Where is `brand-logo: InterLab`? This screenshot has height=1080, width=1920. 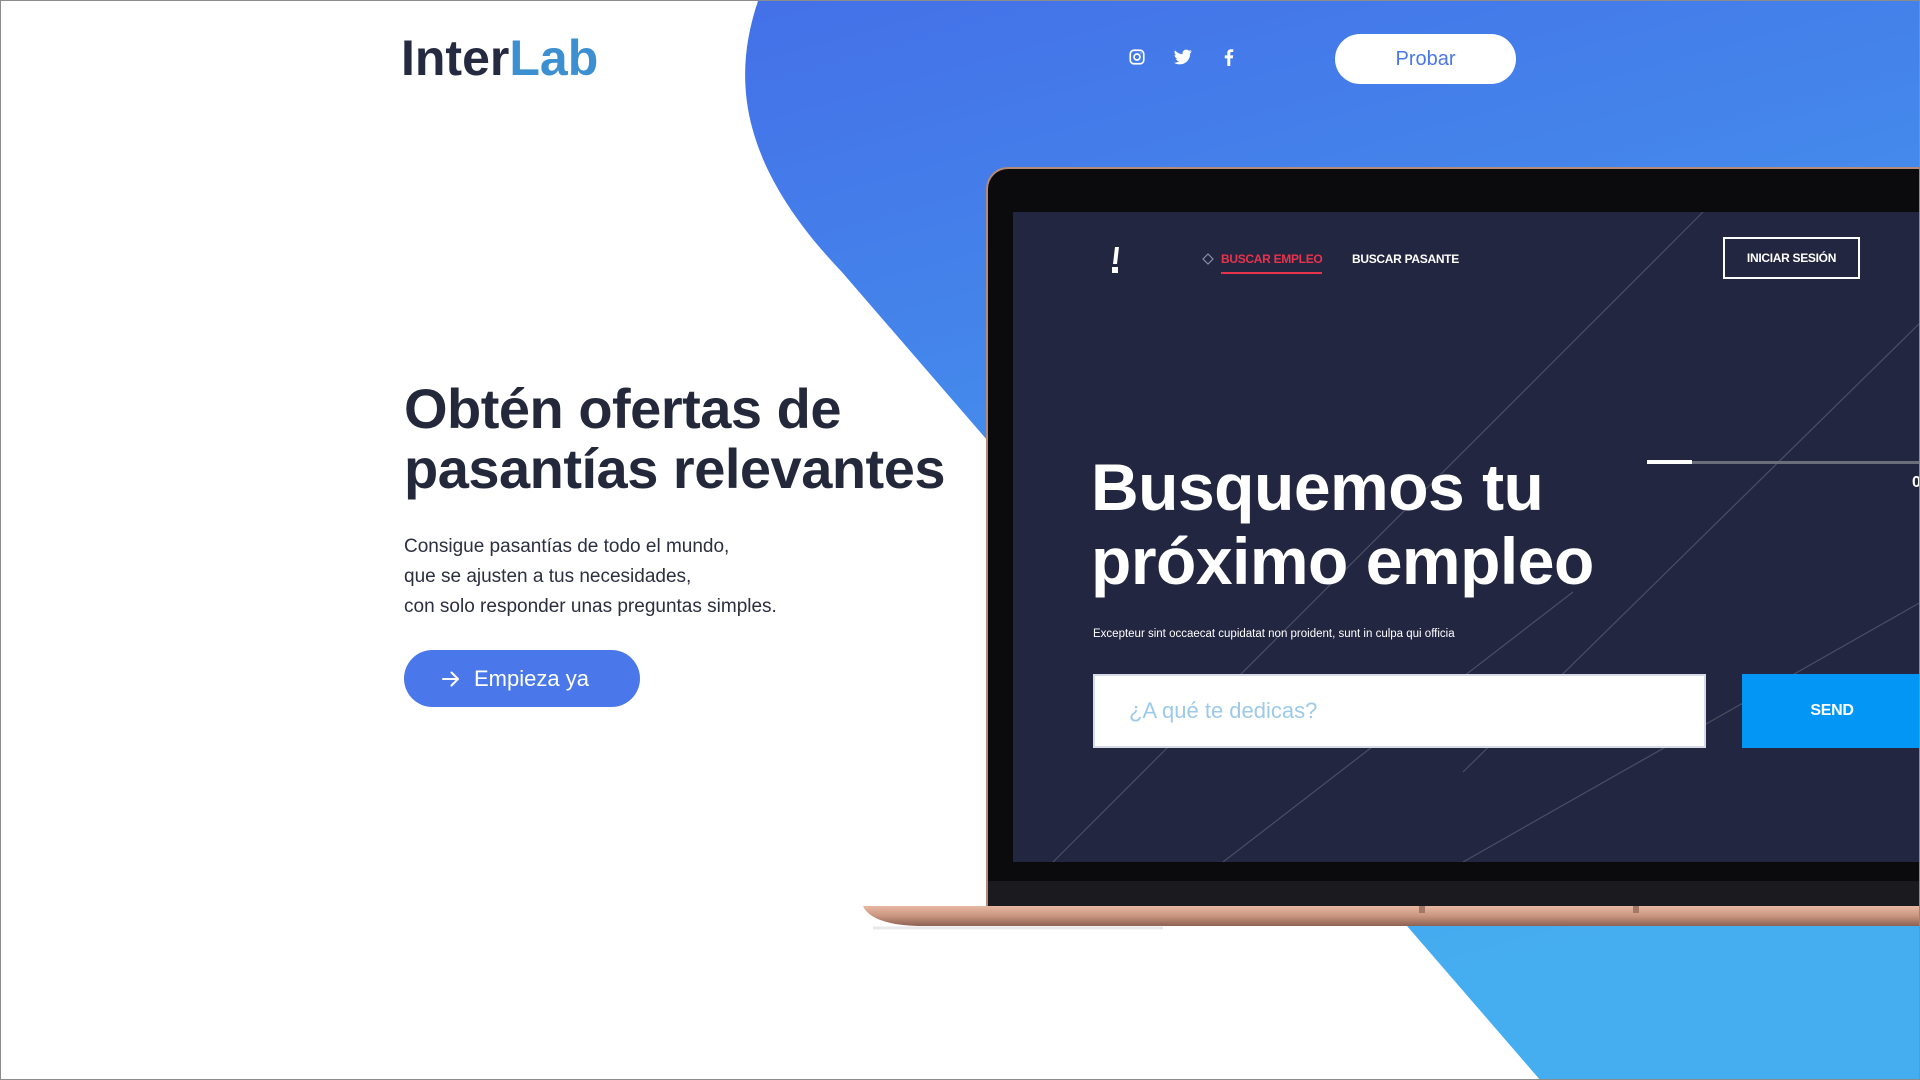 brand-logo: InterLab is located at coordinates (499, 58).